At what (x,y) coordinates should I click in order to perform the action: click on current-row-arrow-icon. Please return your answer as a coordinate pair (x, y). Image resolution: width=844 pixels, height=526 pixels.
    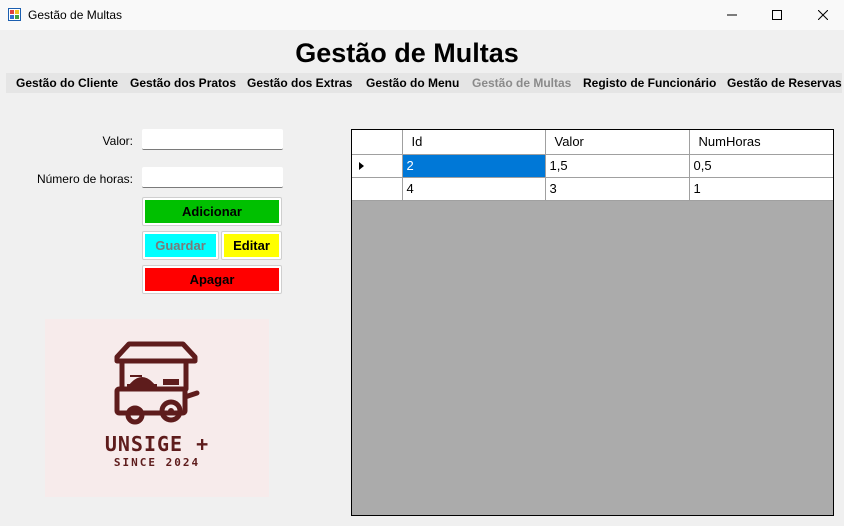
    Looking at the image, I should click on (361, 165).